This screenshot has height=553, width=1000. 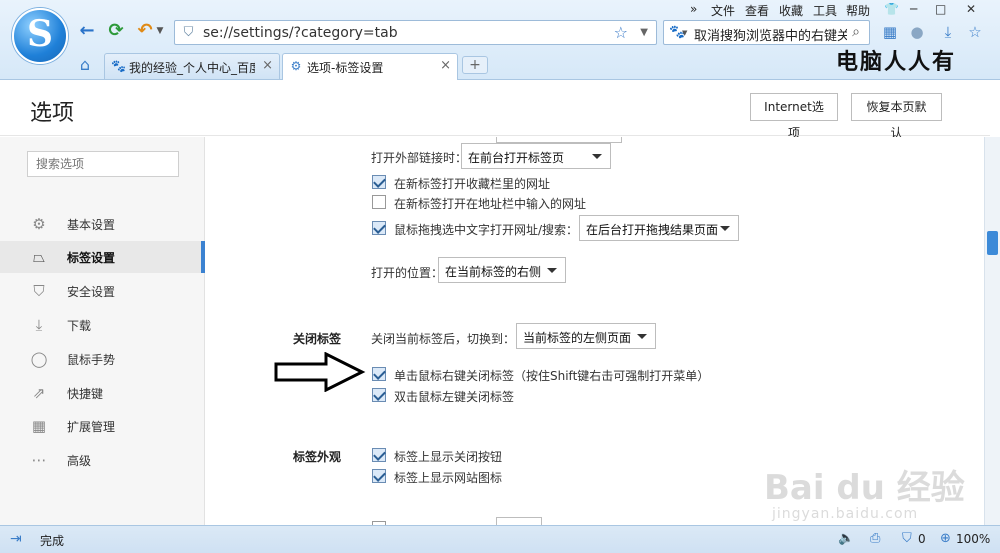 I want to click on sidebar-item-shortcuts: ⇗ 快捷键, so click(x=102, y=393).